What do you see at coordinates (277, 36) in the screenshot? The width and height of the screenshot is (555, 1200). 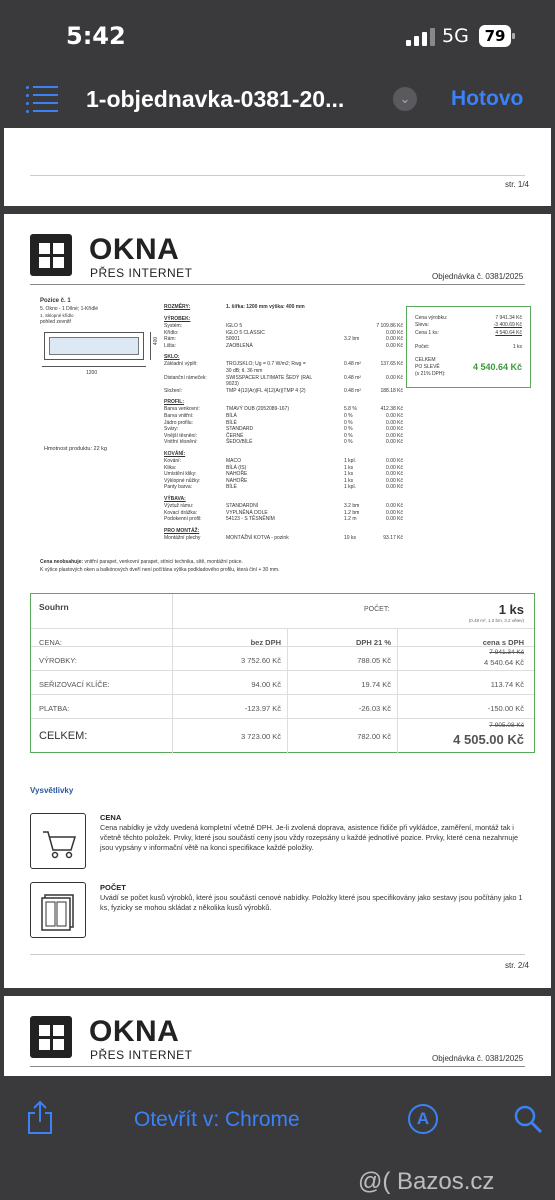 I see `status-bar: 5:42 5G 79` at bounding box center [277, 36].